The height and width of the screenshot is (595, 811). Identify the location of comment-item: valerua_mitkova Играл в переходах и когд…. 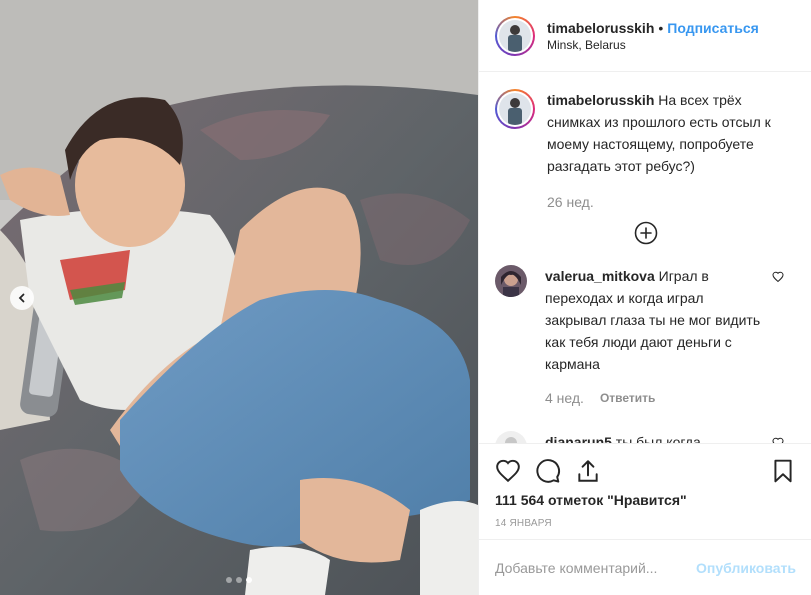
(645, 337).